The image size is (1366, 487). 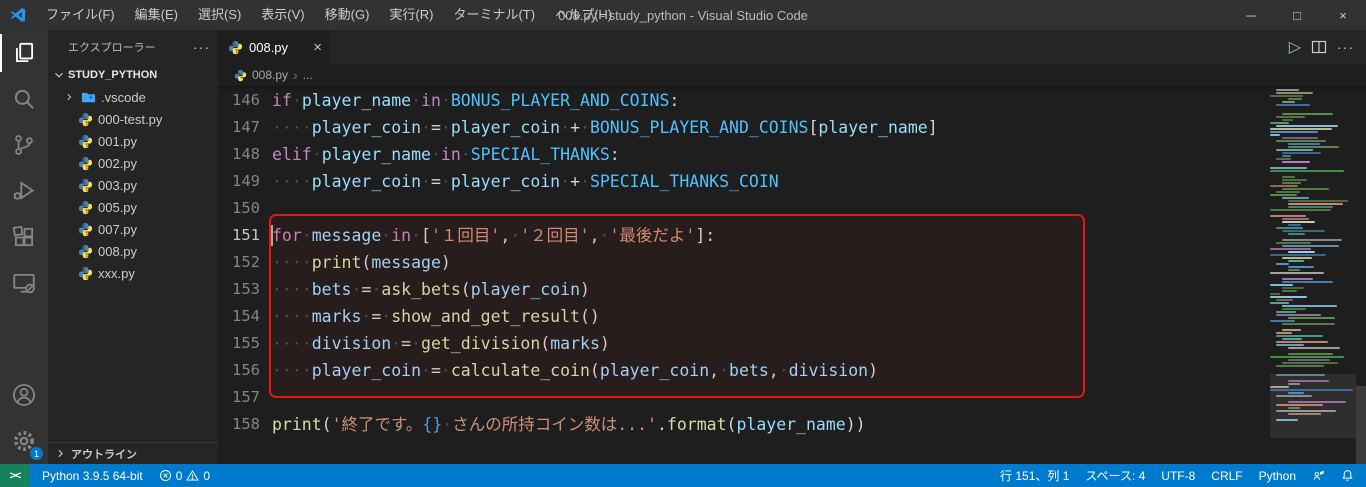 I want to click on file-item-000-test.py: 000-test.py, so click(x=133, y=119).